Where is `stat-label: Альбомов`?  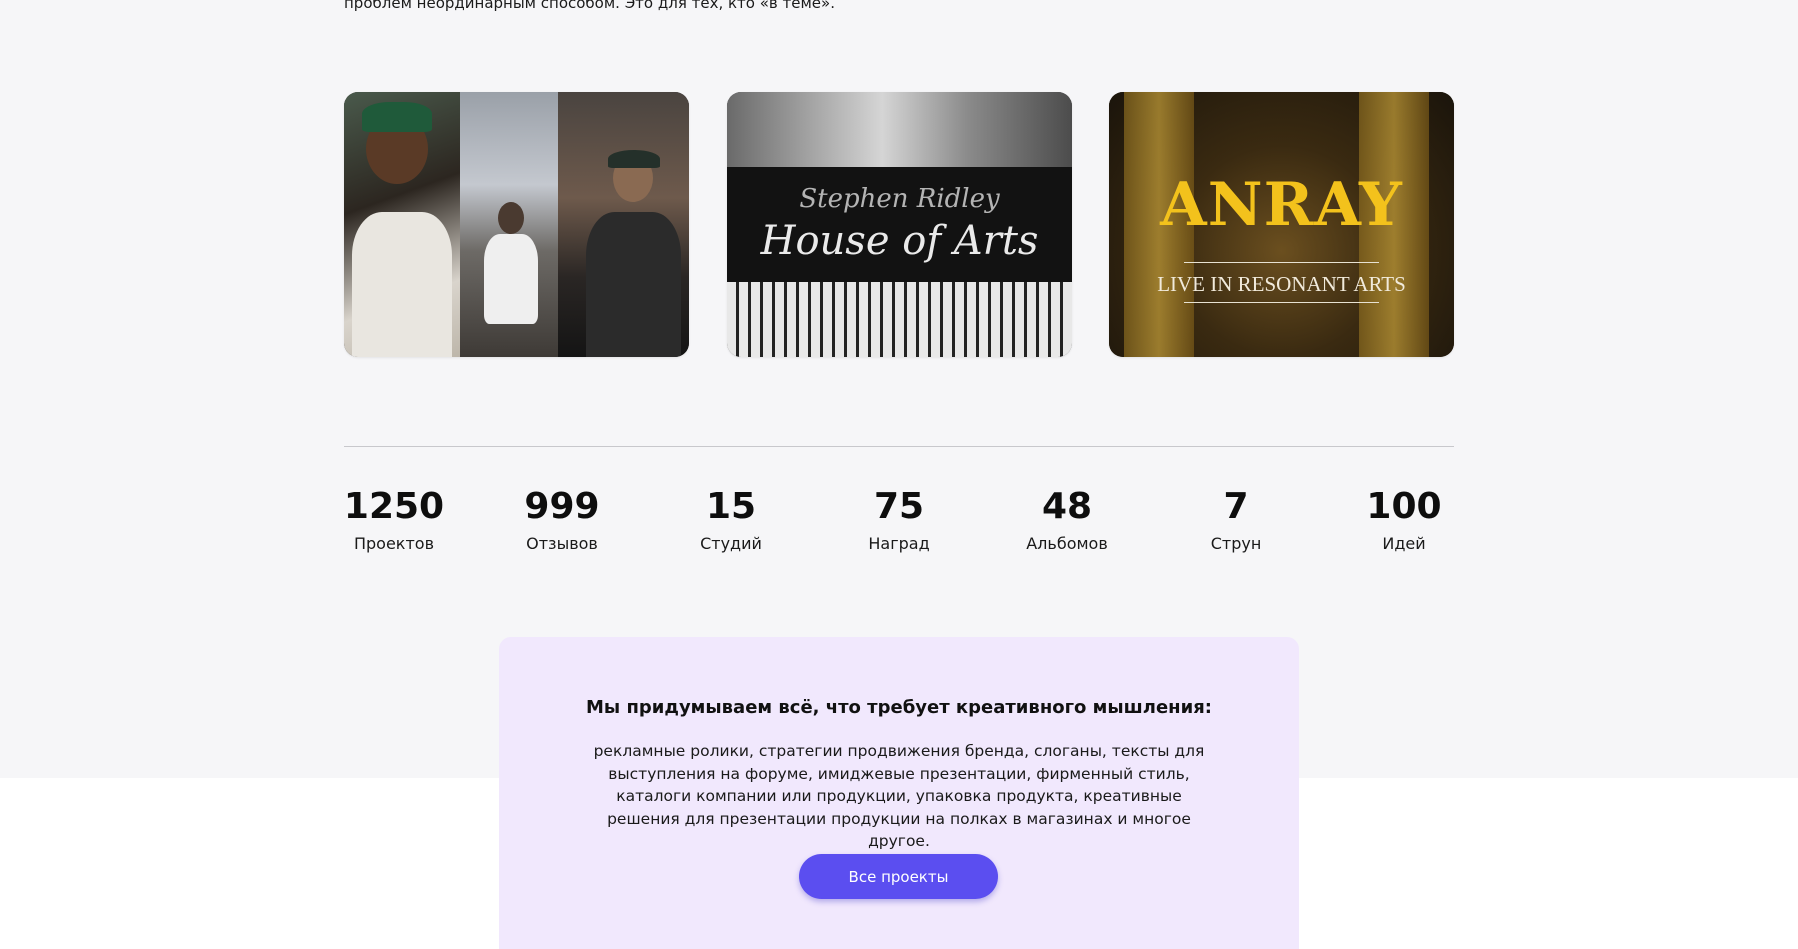 stat-label: Альбомов is located at coordinates (1067, 543).